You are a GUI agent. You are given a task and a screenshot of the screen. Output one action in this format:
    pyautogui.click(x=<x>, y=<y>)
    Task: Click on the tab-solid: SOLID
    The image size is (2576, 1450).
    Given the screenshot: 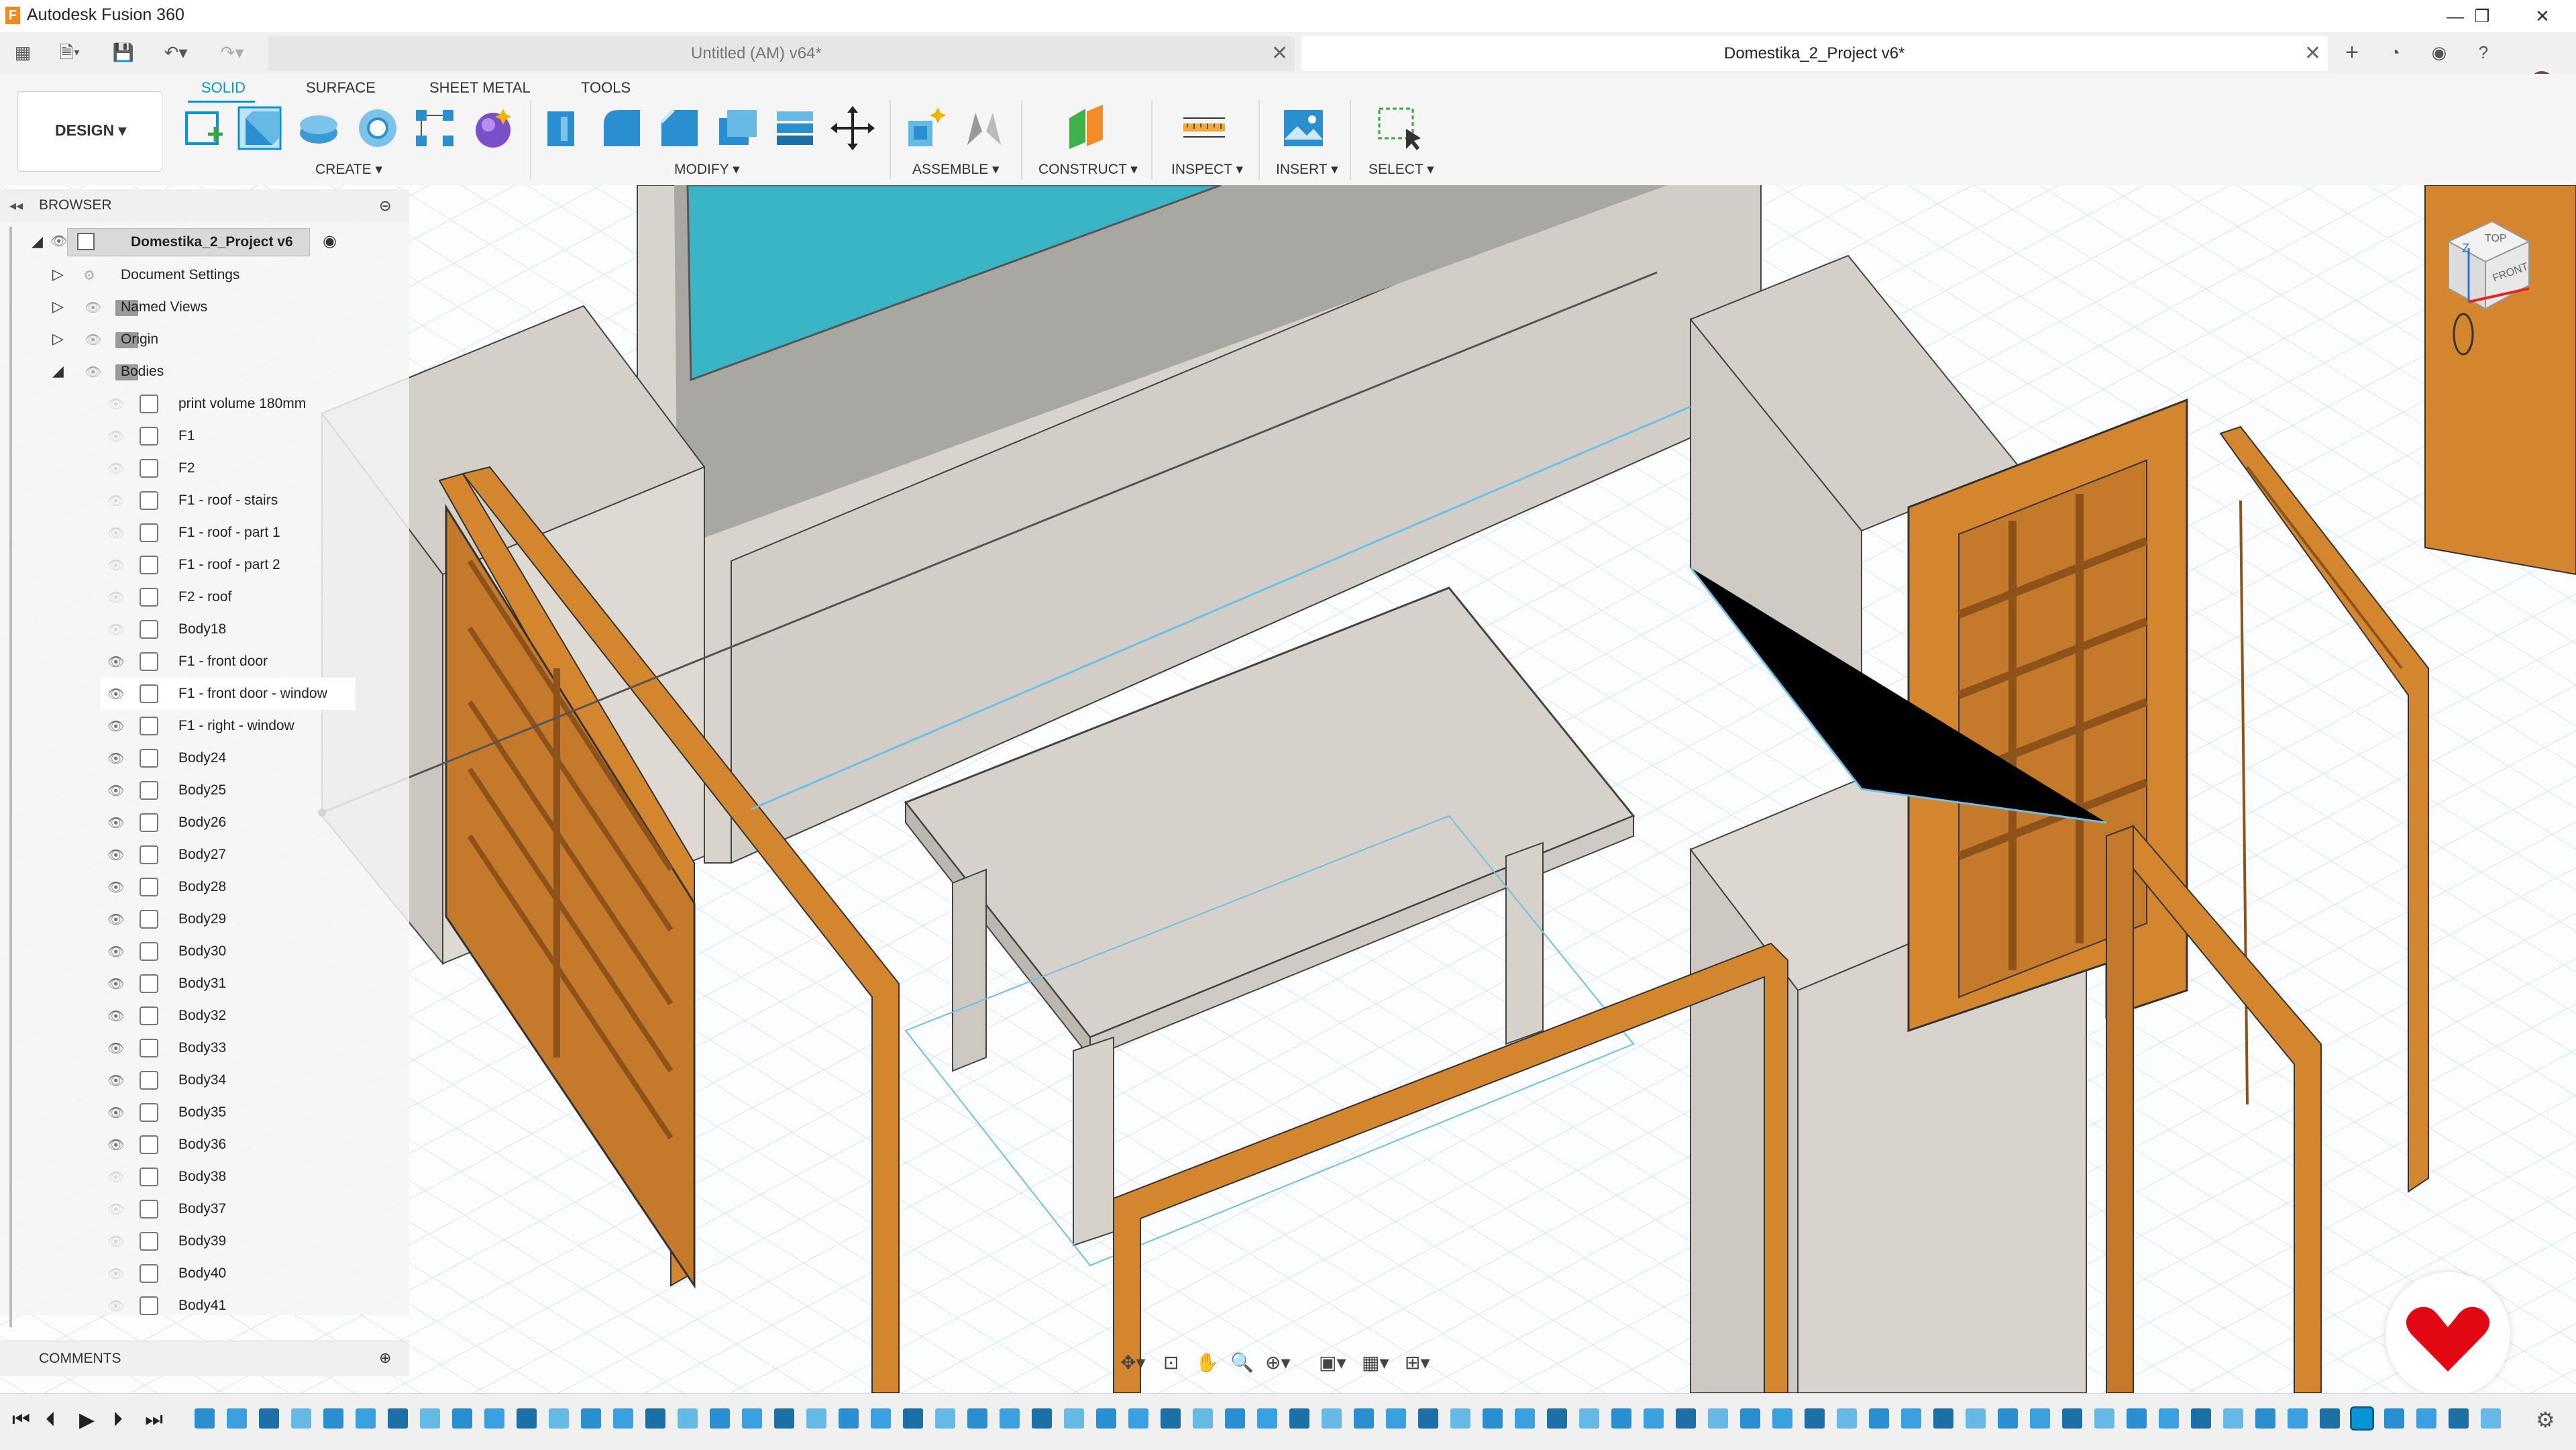 What is the action you would take?
    pyautogui.click(x=223, y=88)
    